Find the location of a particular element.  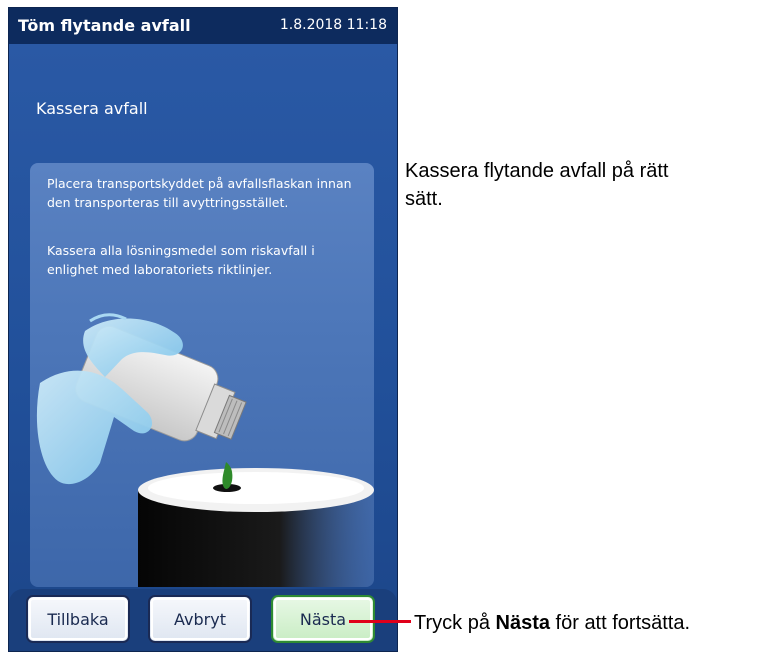

cancel-button: Avbryt is located at coordinates (200, 619).